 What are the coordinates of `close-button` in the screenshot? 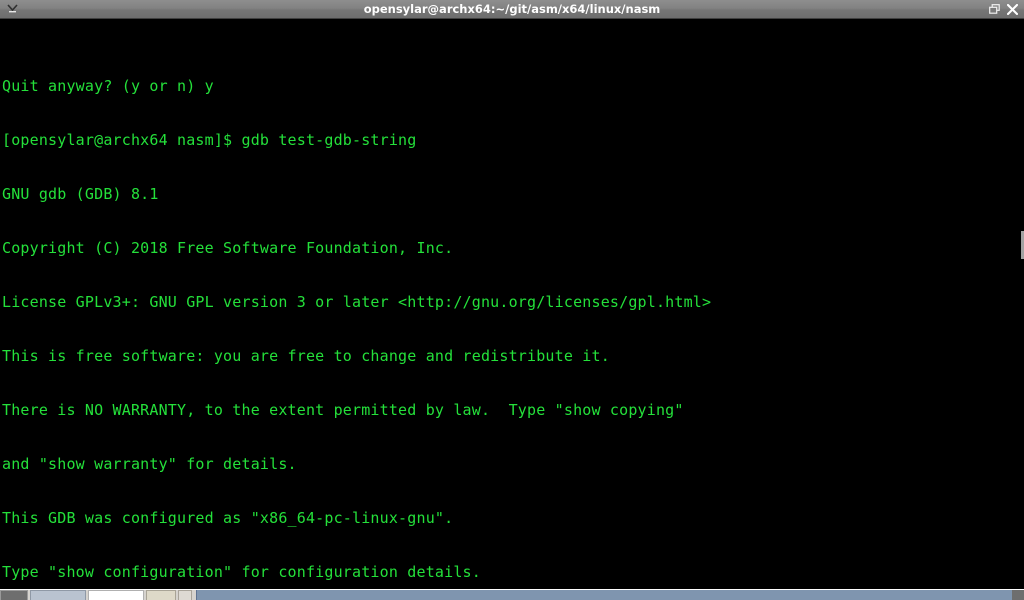 It's located at (1012, 9).